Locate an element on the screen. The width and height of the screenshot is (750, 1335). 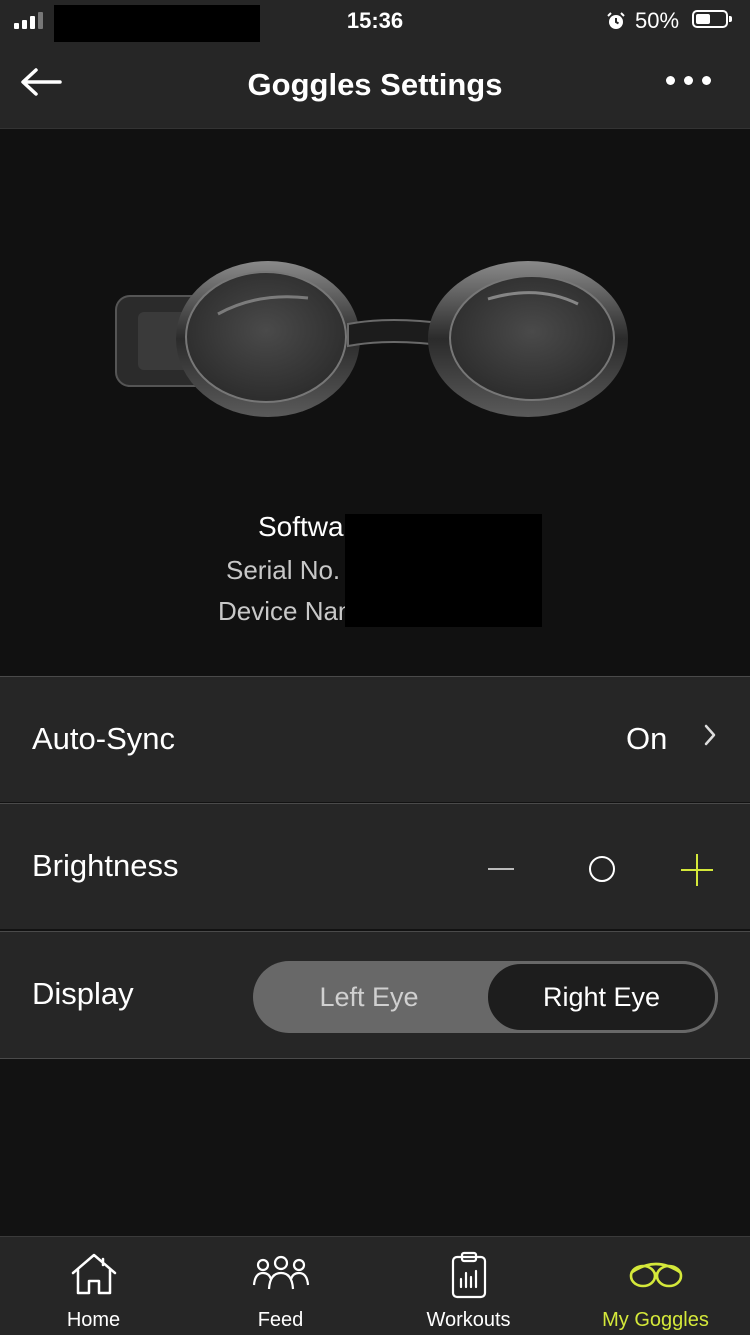
left-eye-option: Left Eye is located at coordinates (369, 997).